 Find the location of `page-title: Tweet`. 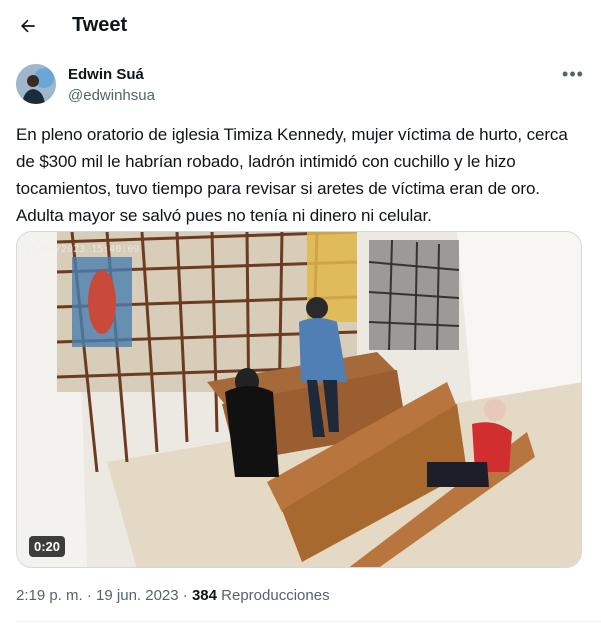

page-title: Tweet is located at coordinates (100, 25).